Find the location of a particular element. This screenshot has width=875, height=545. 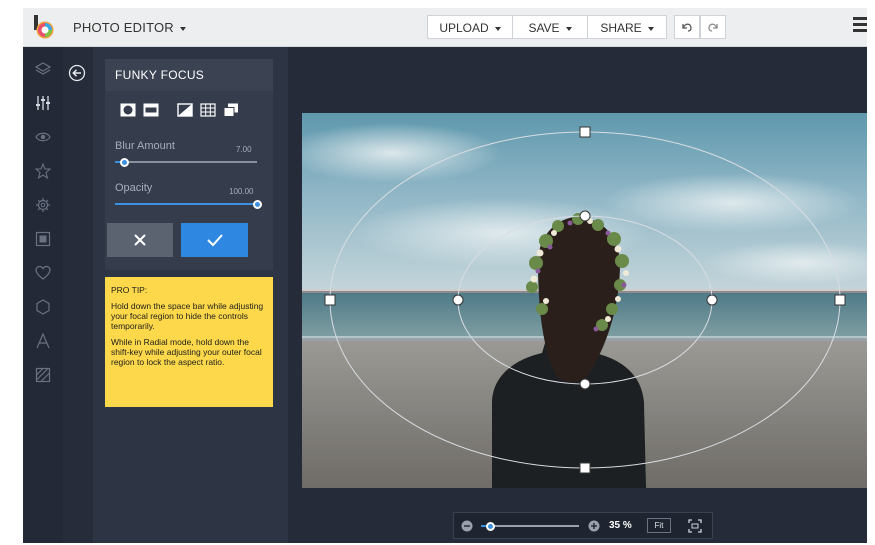

blur-amount-label: Blur Amount is located at coordinates (145, 146).